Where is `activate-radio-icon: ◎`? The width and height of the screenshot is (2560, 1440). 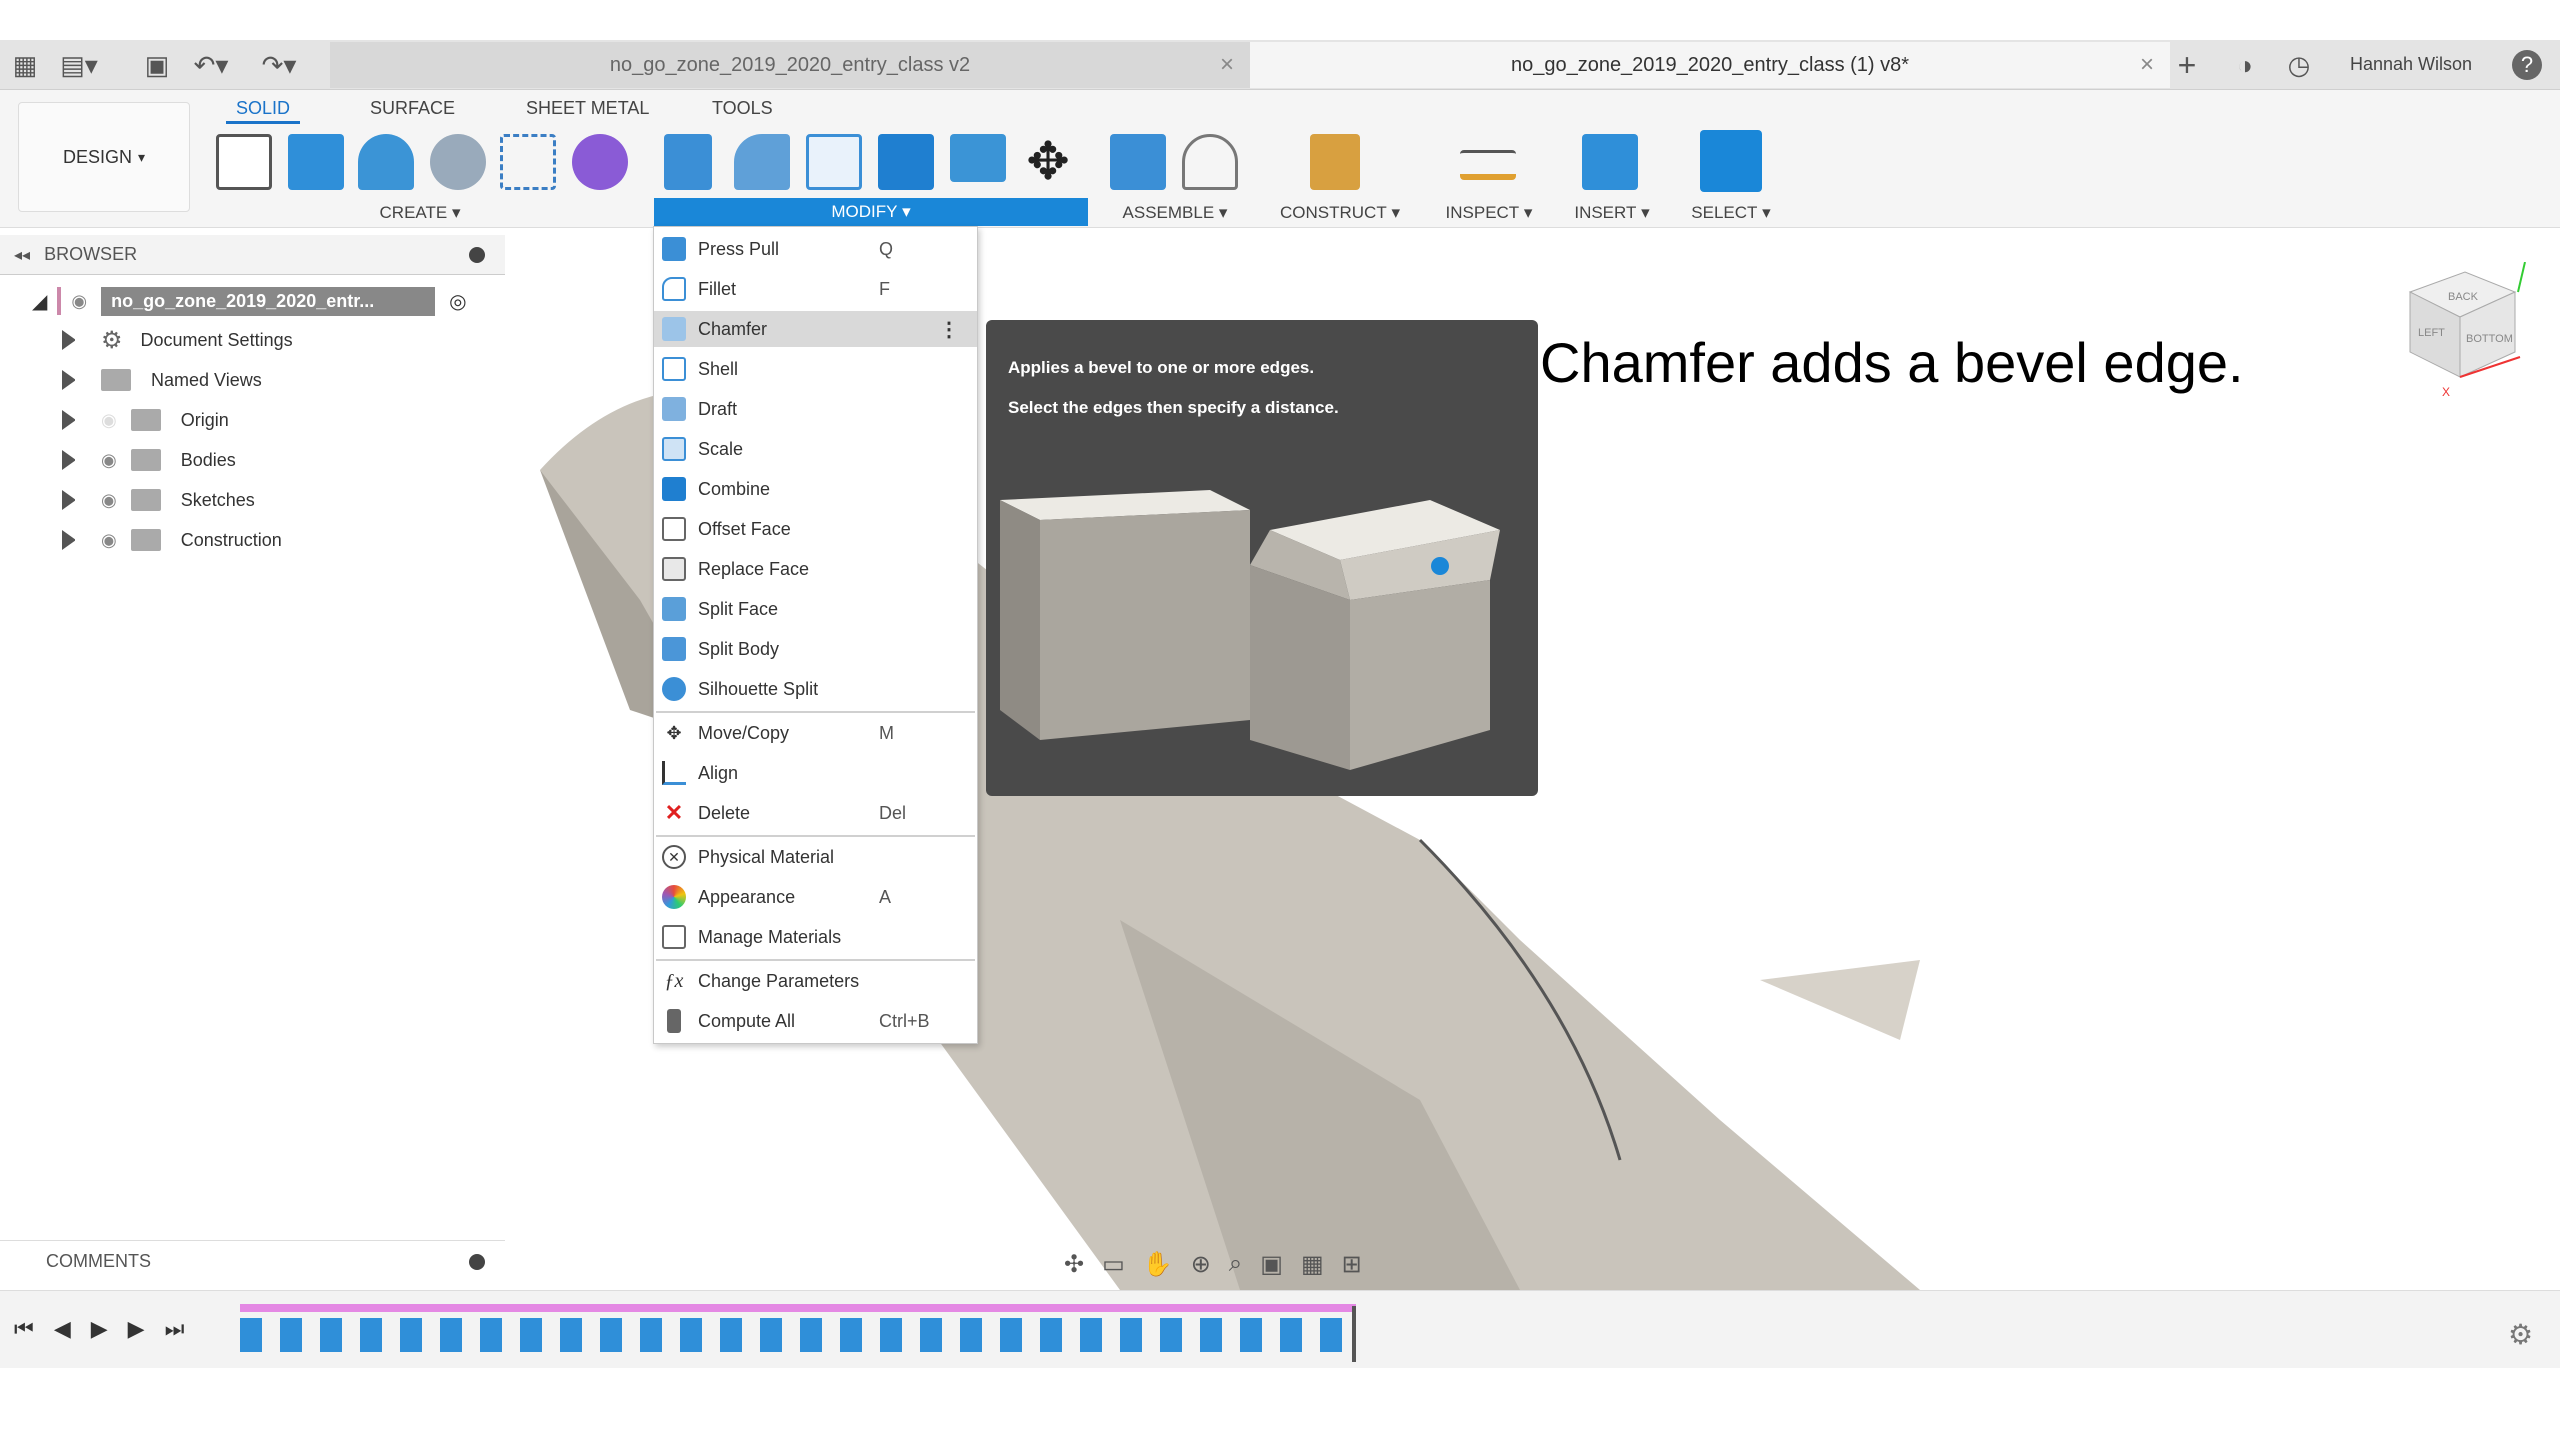 activate-radio-icon: ◎ is located at coordinates (457, 301).